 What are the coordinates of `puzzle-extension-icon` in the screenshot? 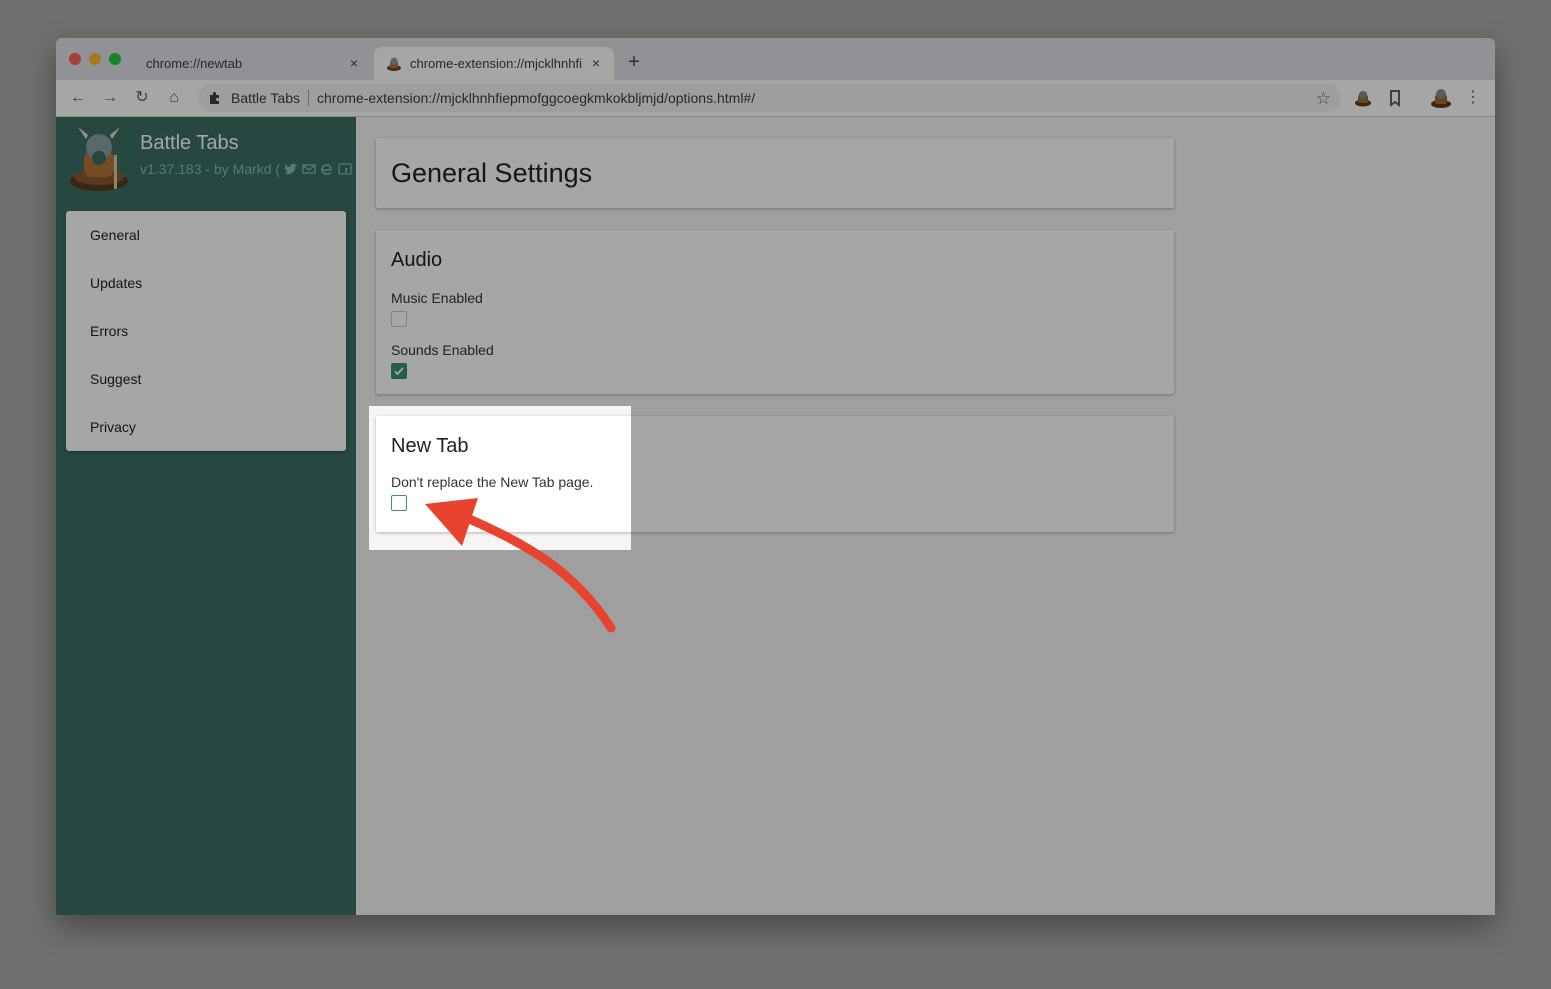 It's located at (214, 98).